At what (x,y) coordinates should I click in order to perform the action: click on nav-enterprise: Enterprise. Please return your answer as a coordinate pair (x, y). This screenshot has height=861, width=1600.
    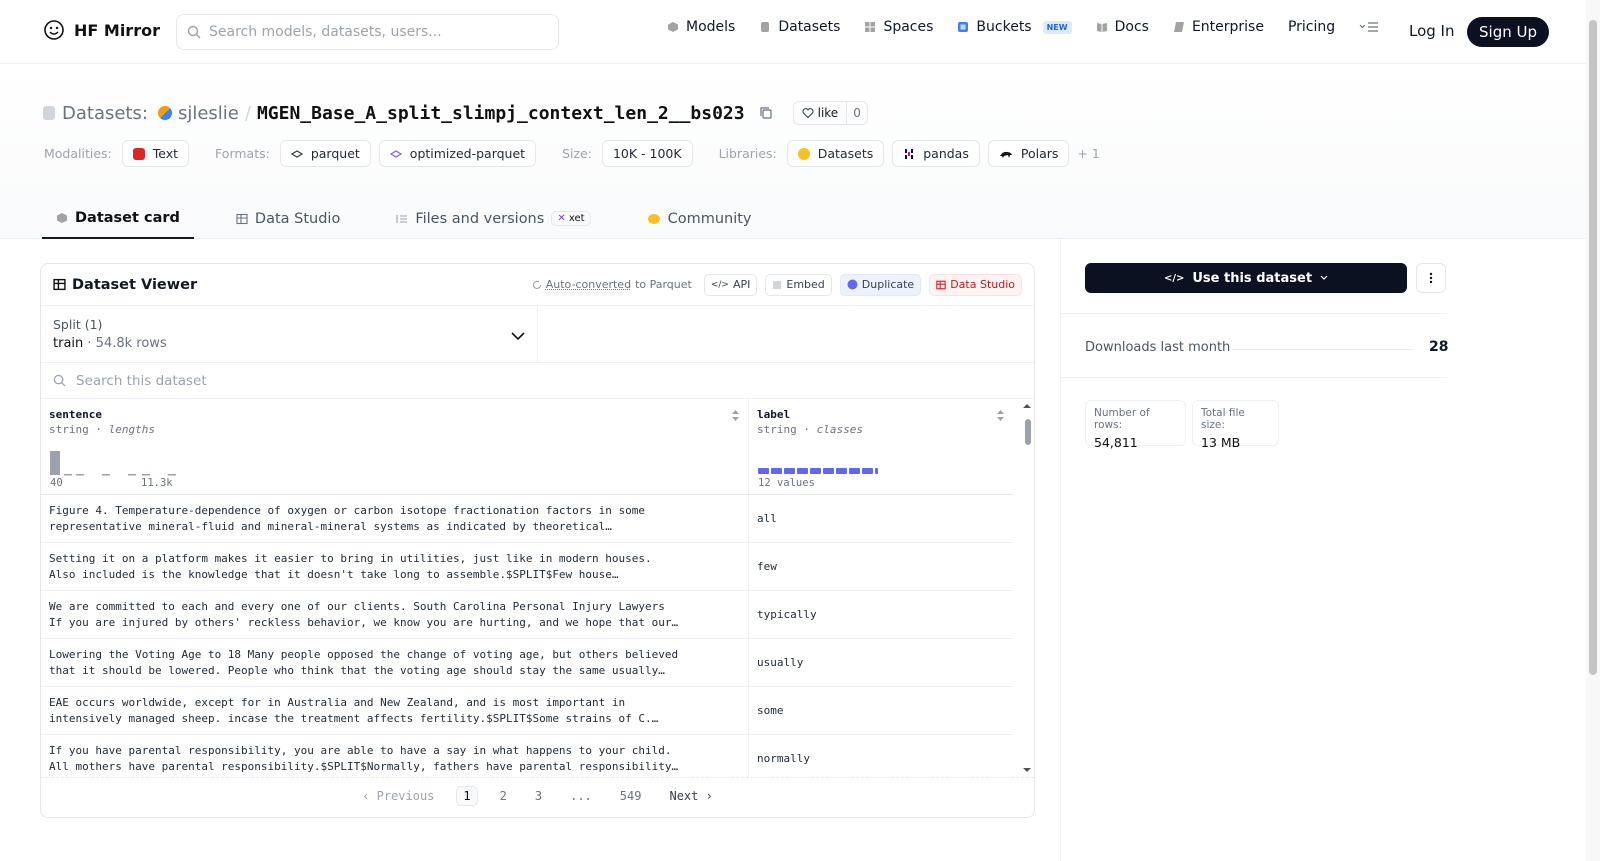
    Looking at the image, I should click on (1218, 27).